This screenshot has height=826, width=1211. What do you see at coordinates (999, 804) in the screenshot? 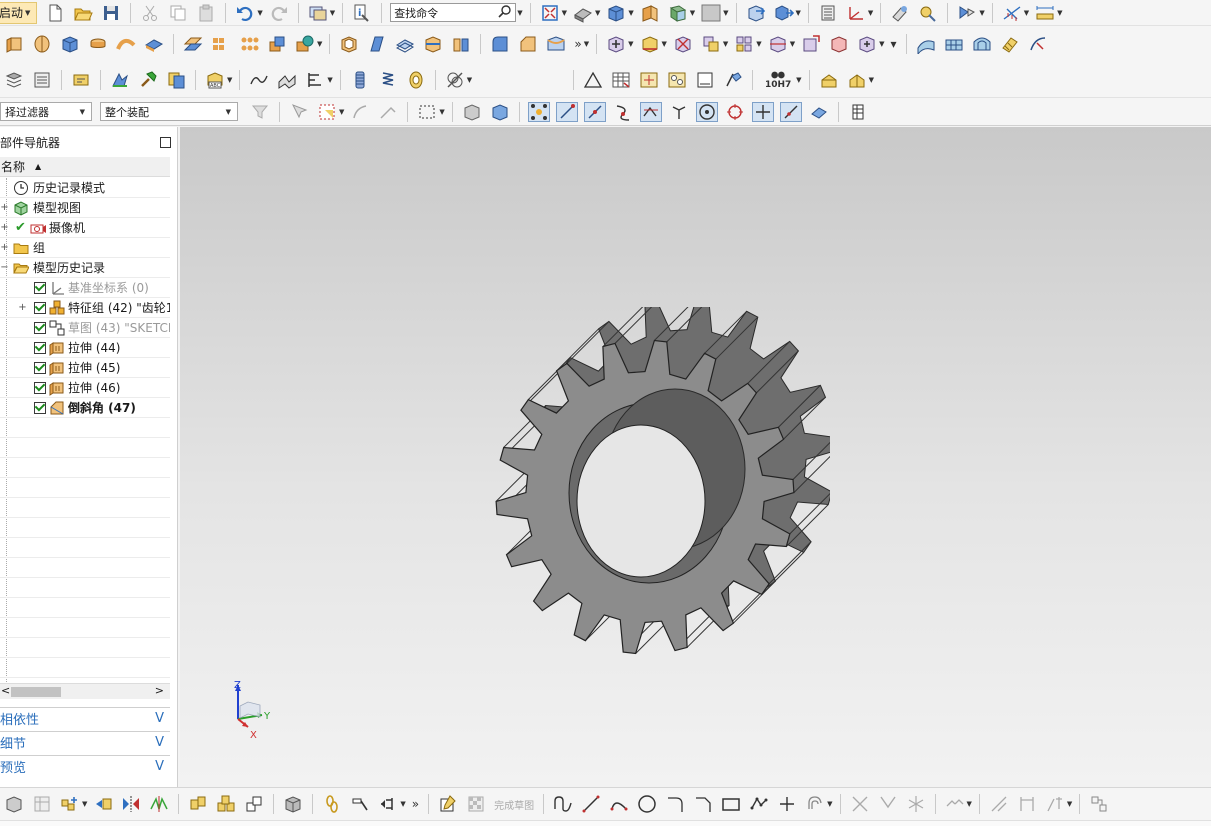
I see `geometric-constraint-icon` at bounding box center [999, 804].